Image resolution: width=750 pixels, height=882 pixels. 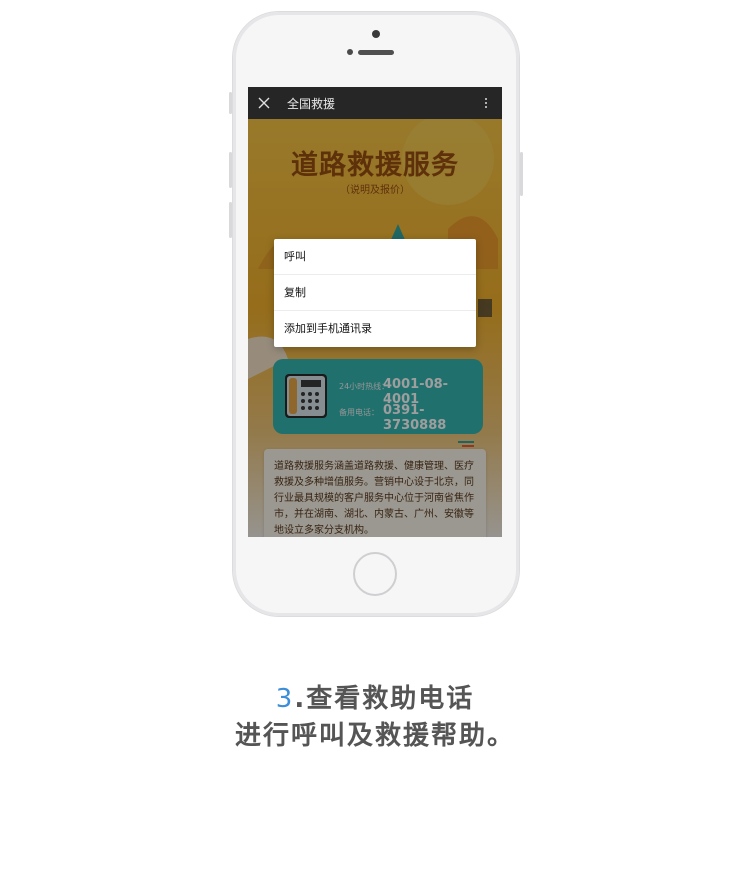 What do you see at coordinates (285, 699) in the screenshot?
I see `step-number: 3` at bounding box center [285, 699].